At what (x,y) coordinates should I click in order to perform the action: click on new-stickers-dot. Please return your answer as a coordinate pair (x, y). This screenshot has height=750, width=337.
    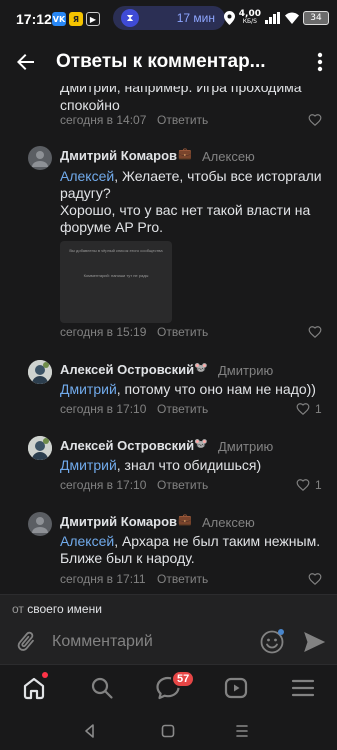
    Looking at the image, I should click on (281, 632).